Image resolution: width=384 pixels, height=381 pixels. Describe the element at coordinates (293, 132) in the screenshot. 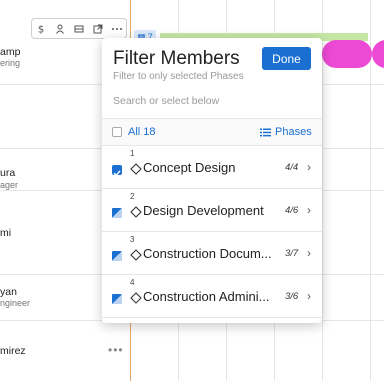

I see `phases-toggle-label: Phases` at that location.